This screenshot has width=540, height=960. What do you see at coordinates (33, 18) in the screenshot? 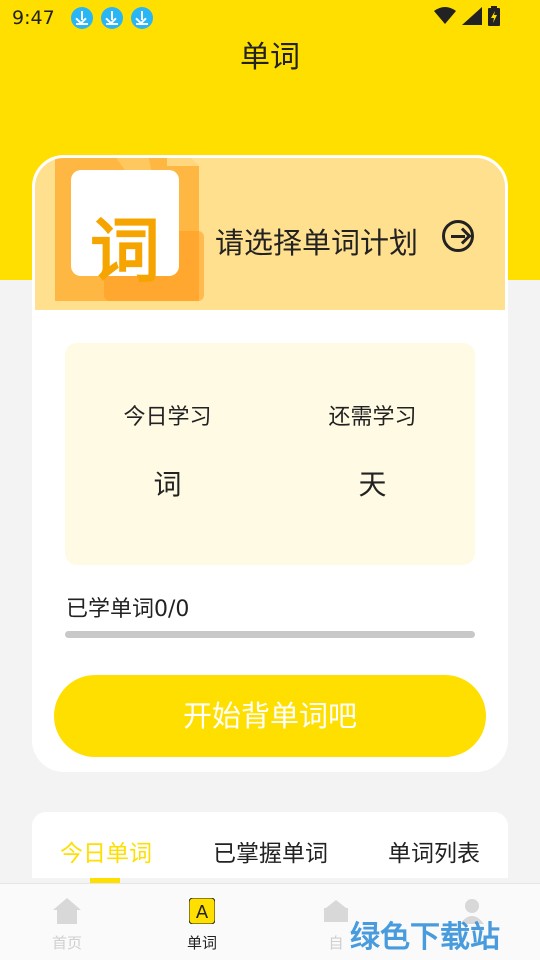
I see `status-time: 9:47` at bounding box center [33, 18].